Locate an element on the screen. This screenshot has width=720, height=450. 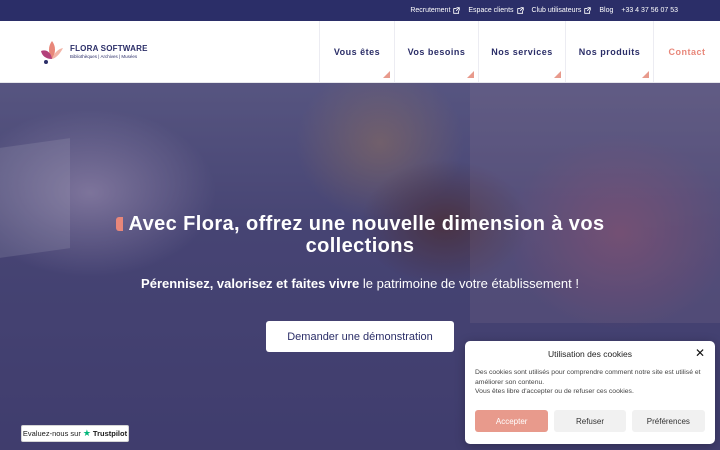
topbar-link-label: Espace clients is located at coordinates (491, 10).